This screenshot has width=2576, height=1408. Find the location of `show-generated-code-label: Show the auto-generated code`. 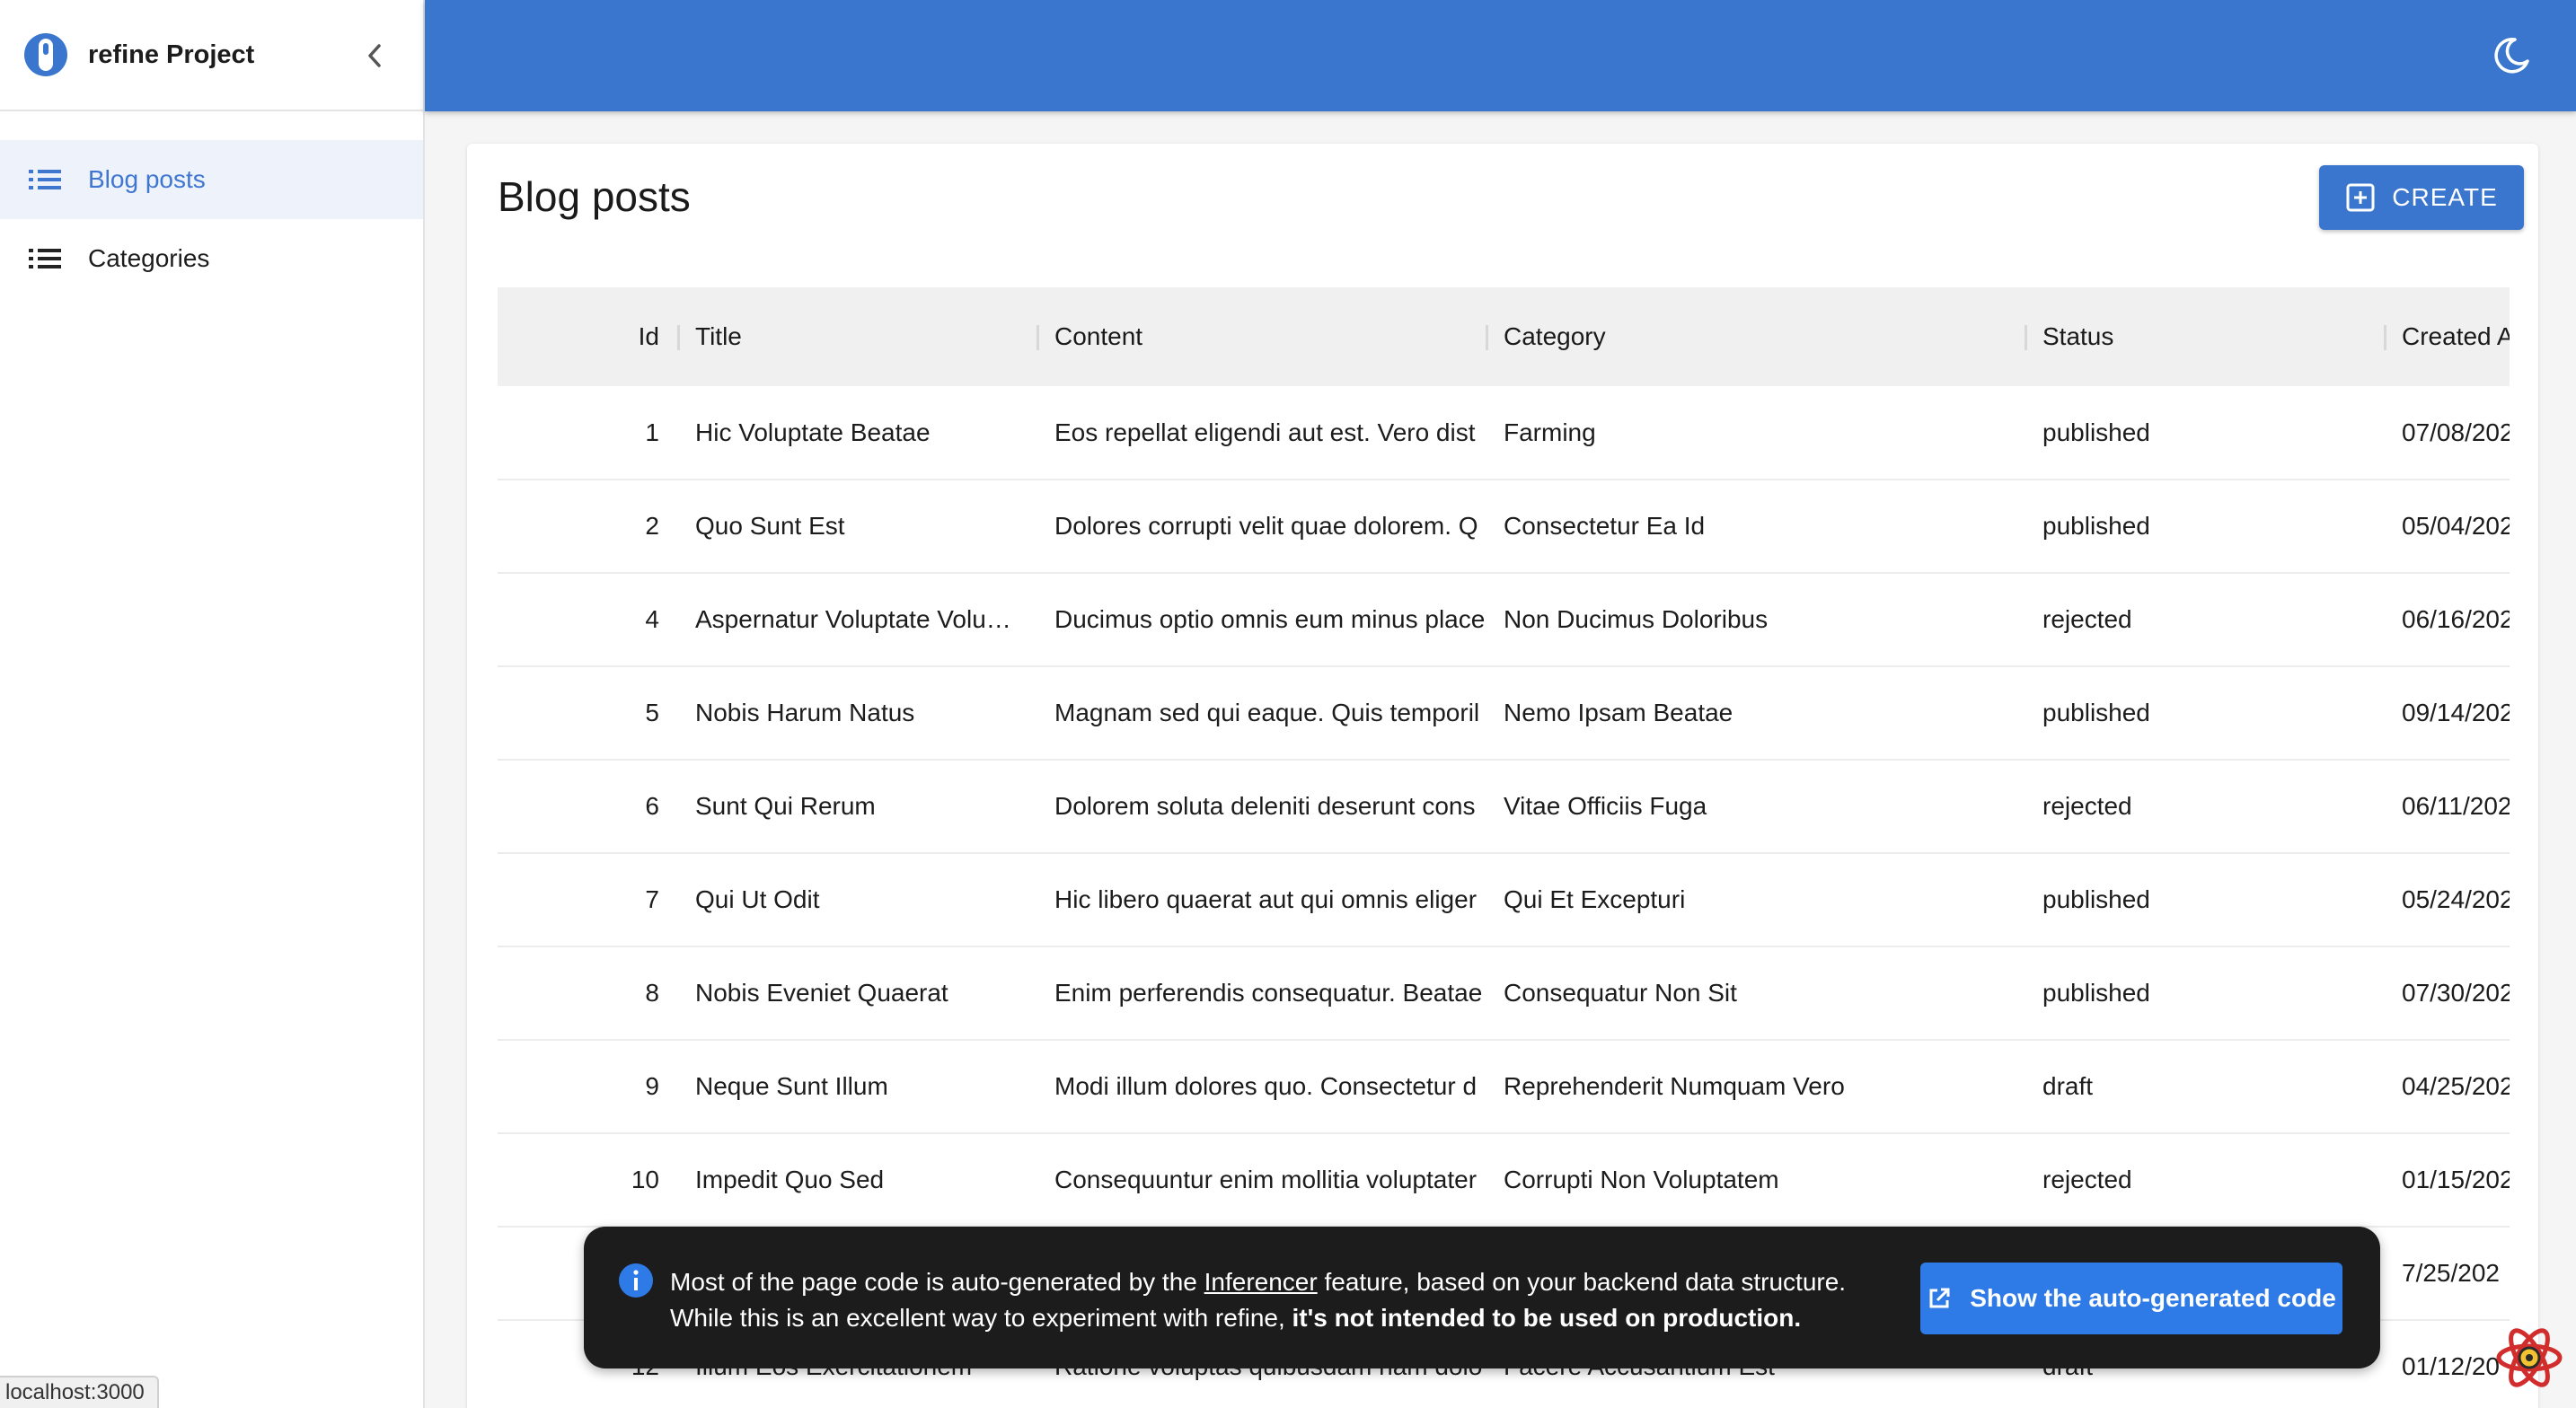

show-generated-code-label: Show the auto-generated code is located at coordinates (2153, 1298).